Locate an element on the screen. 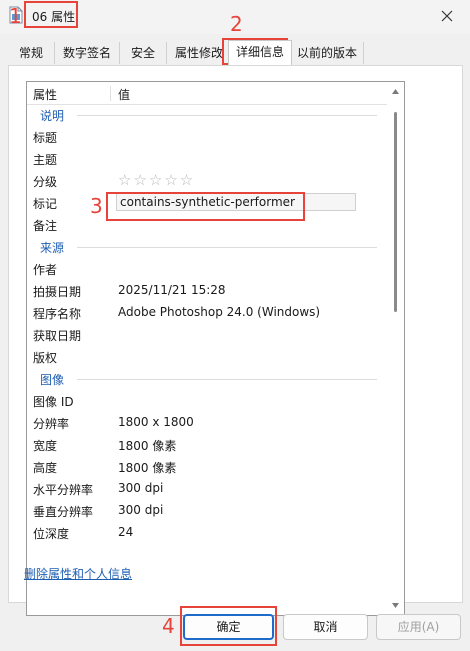  row-key: 分级 is located at coordinates (45, 182).